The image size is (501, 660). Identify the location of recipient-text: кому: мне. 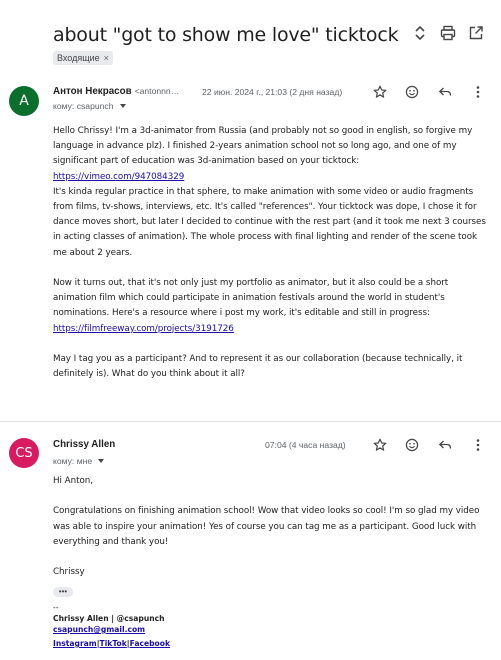
(73, 461).